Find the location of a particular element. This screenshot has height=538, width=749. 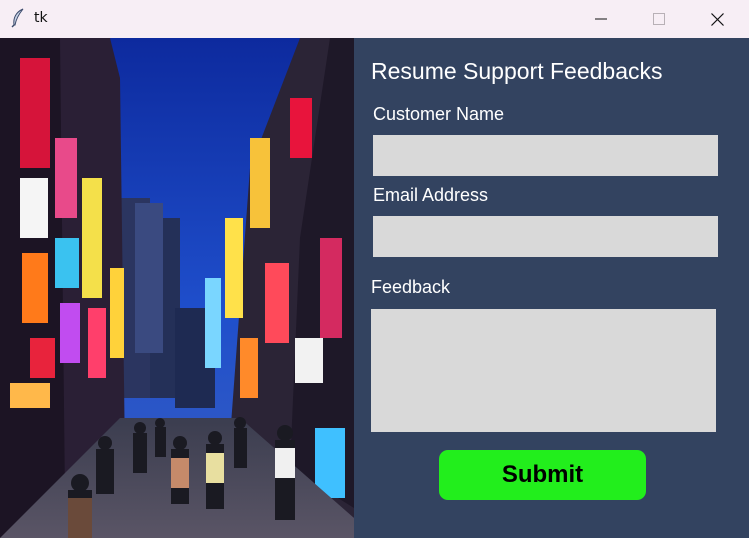

submit-button: Submit is located at coordinates (542, 475).